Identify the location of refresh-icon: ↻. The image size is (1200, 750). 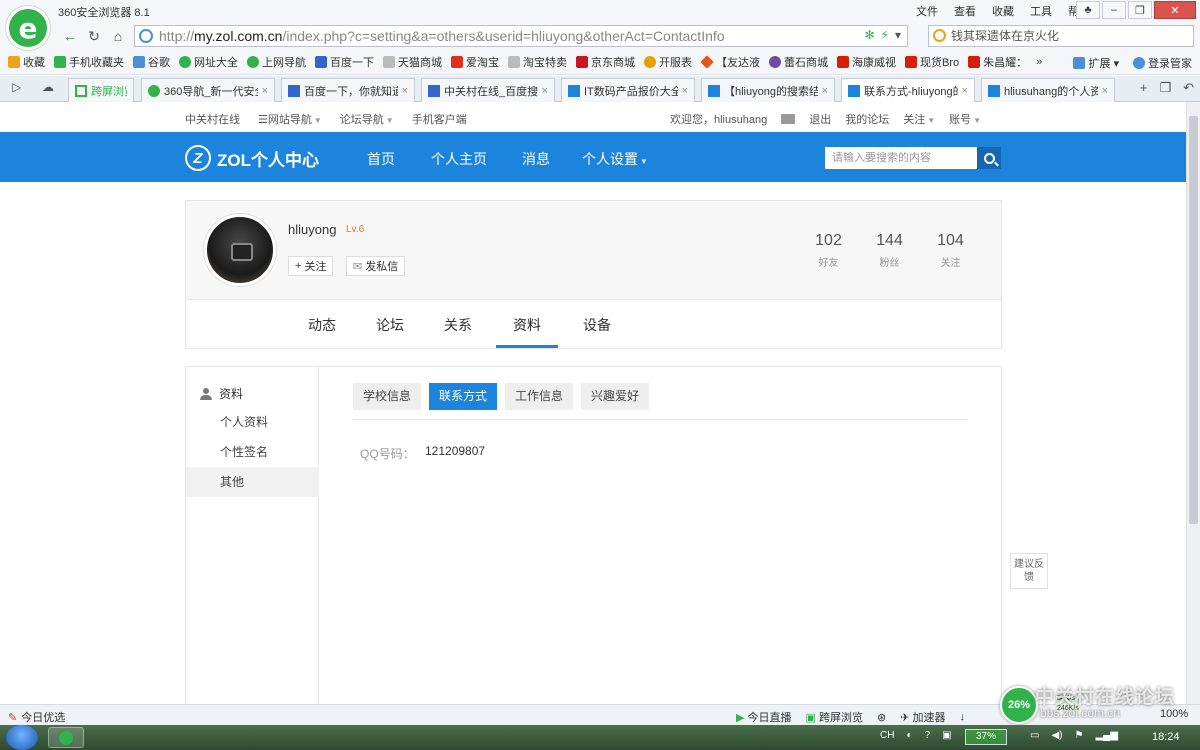
(94, 36).